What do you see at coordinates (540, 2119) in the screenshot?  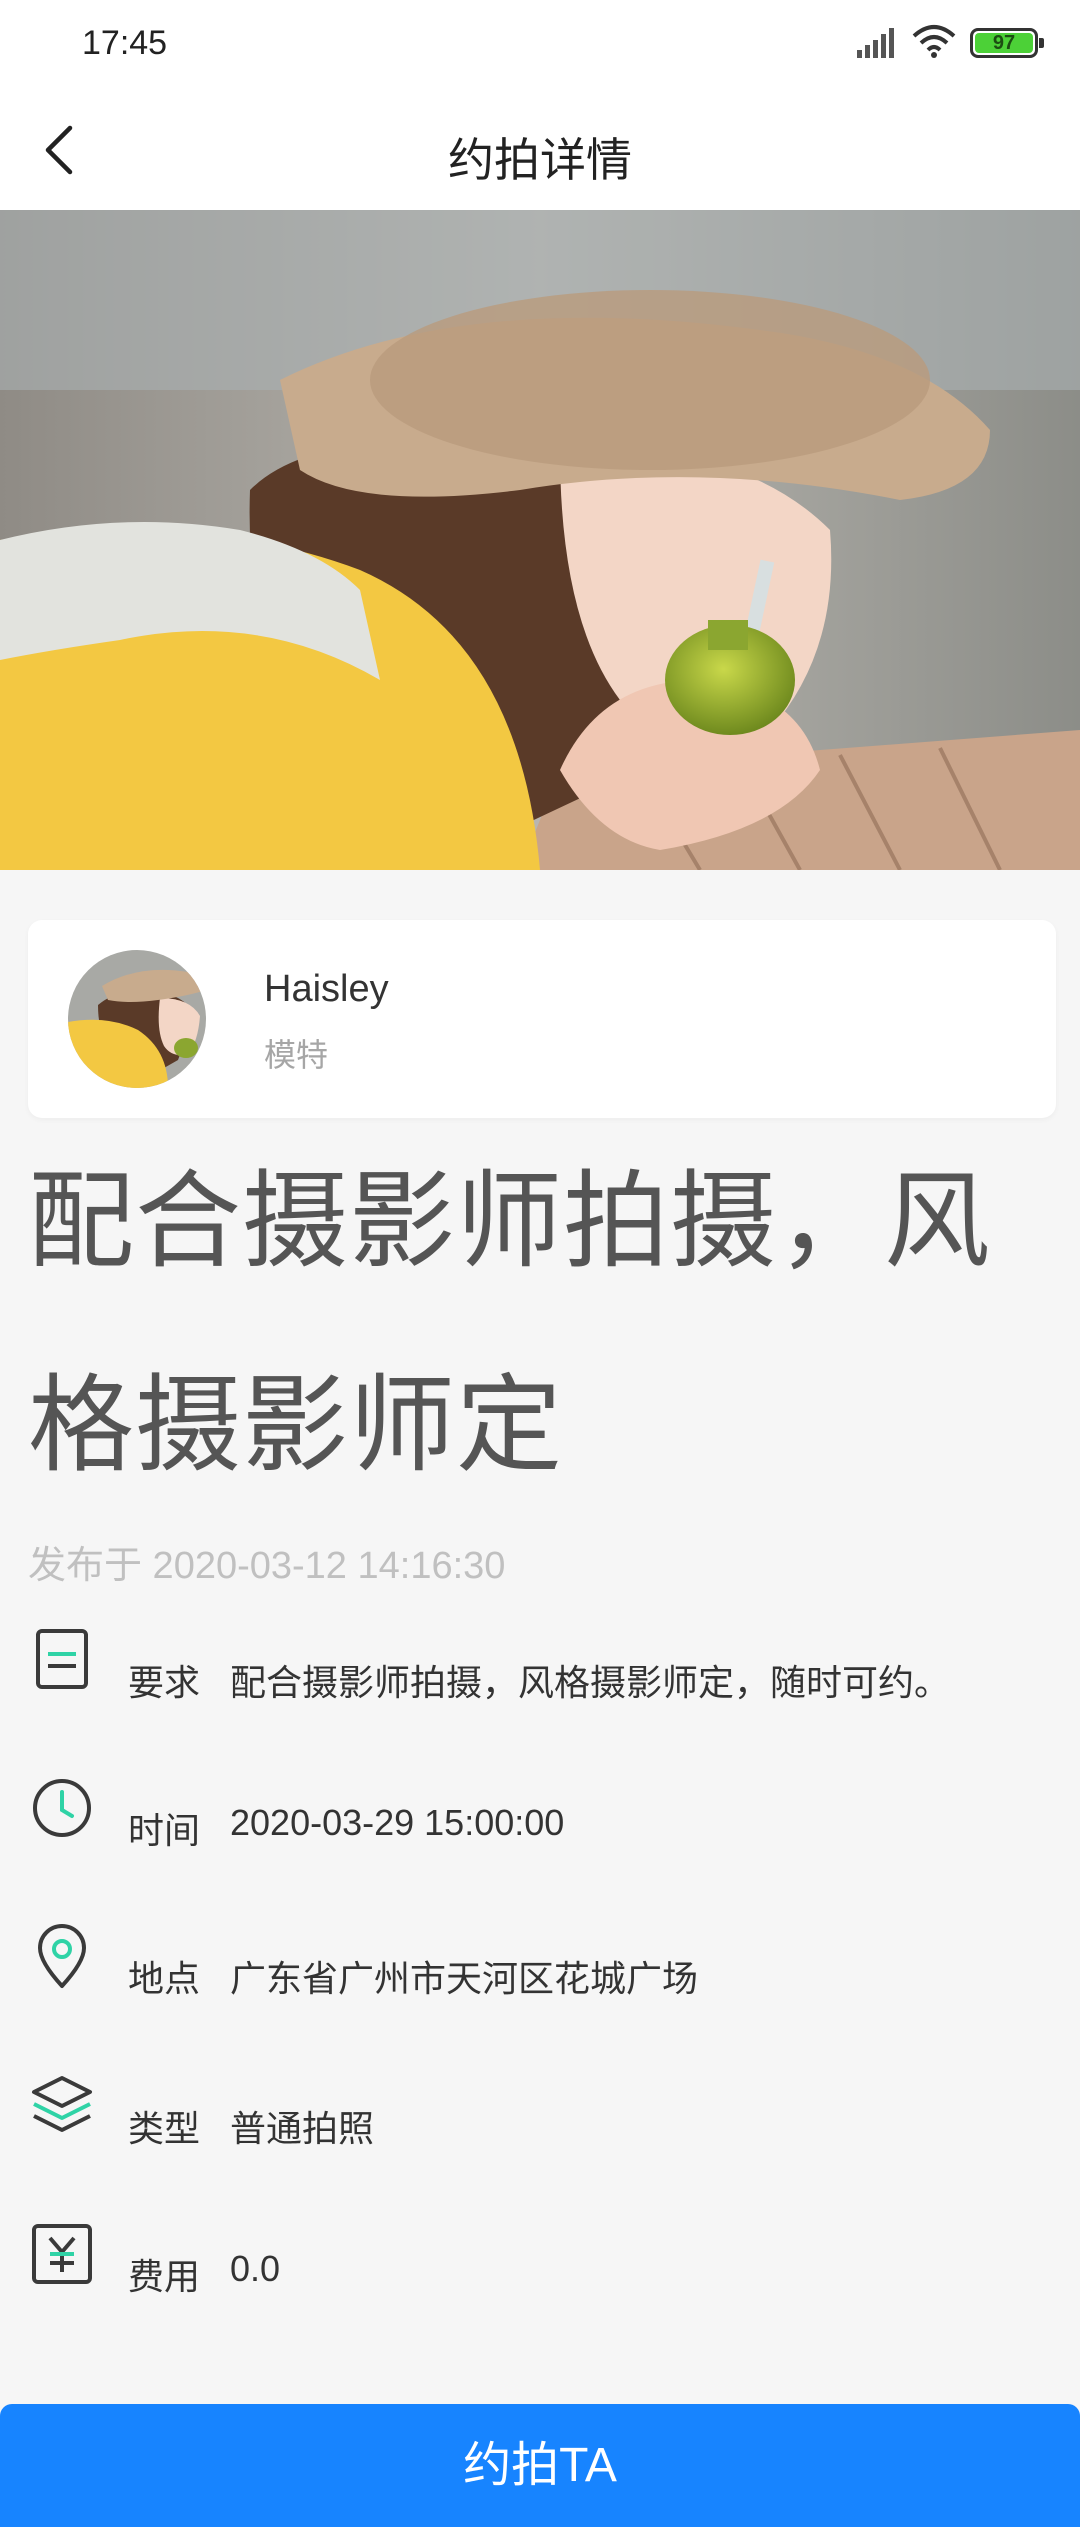 I see `detail-row-type: 类型 普通拍照` at bounding box center [540, 2119].